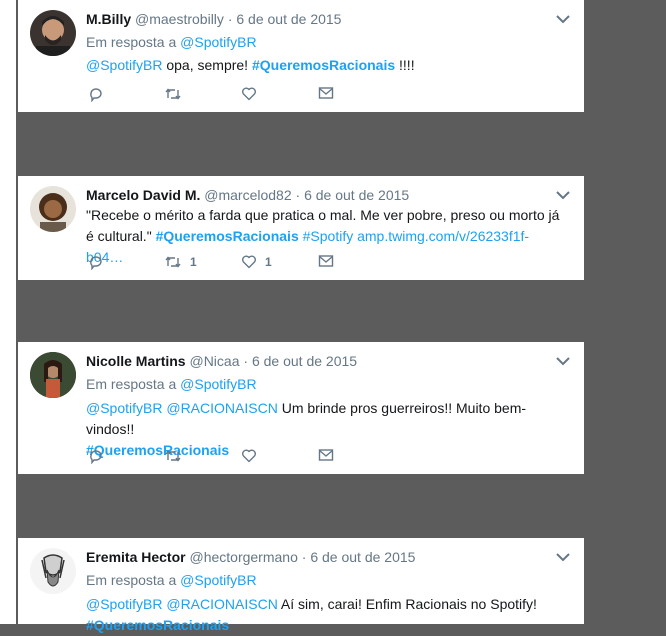 This screenshot has width=666, height=636. What do you see at coordinates (193, 262) in the screenshot?
I see `retweet-count: 1` at bounding box center [193, 262].